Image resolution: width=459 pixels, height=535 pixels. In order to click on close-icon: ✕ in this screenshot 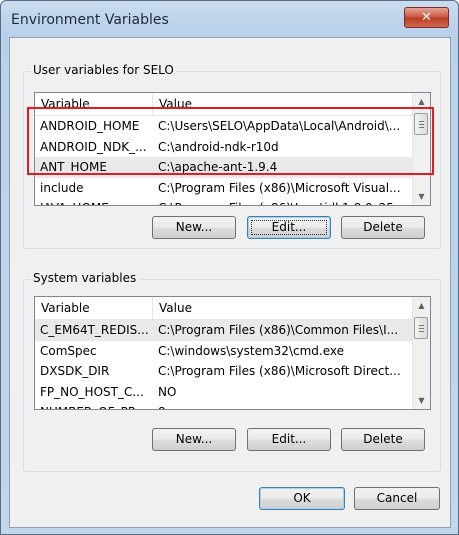, I will do `click(426, 17)`.